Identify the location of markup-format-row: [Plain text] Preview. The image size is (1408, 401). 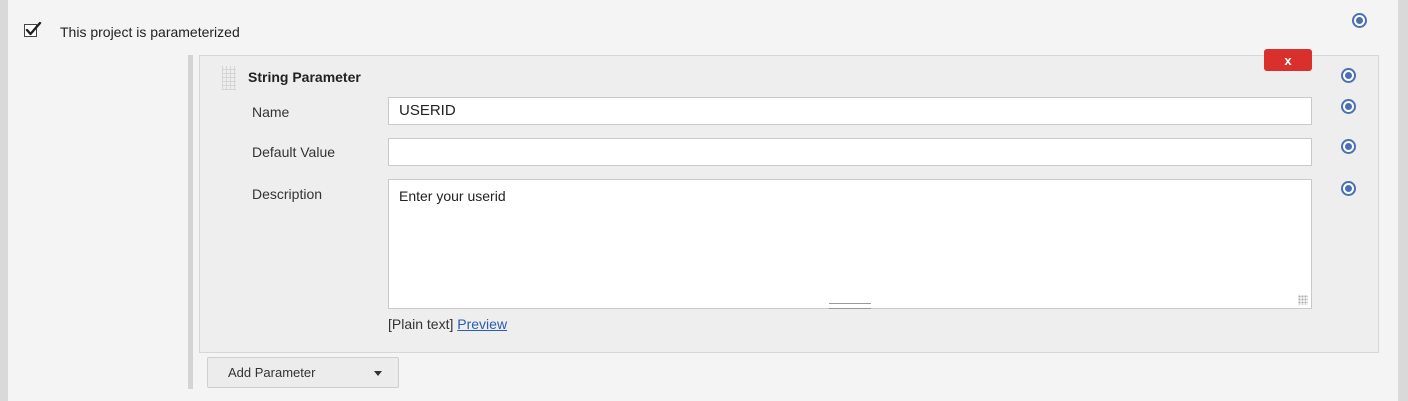
(447, 324).